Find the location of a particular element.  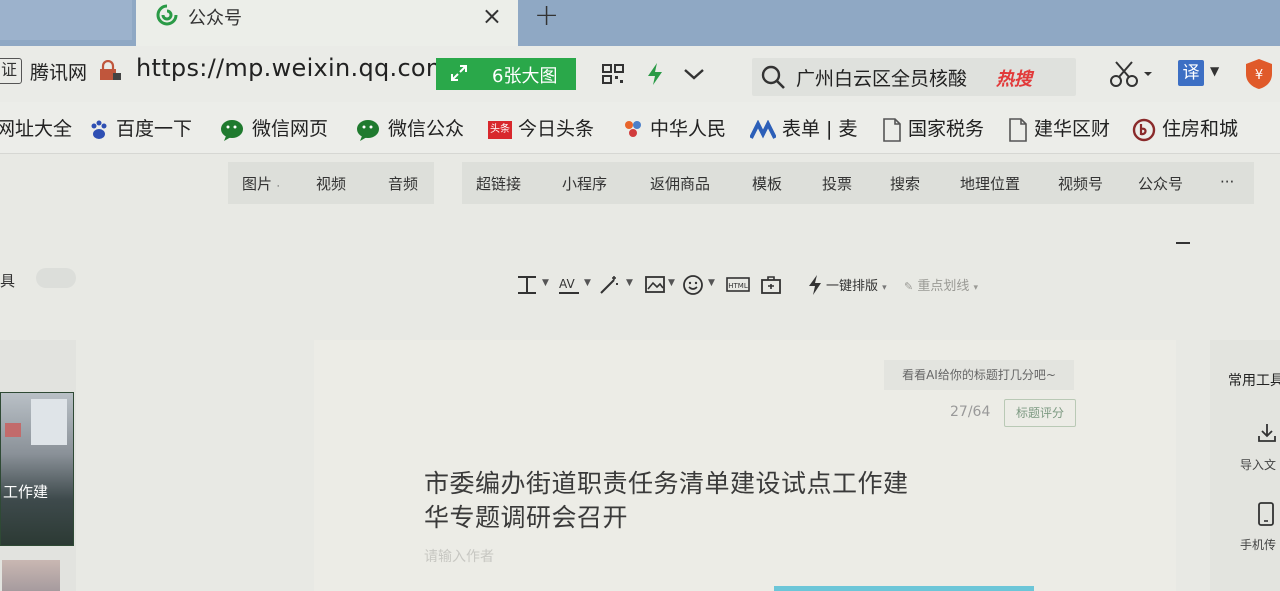

video-tool: 视频 is located at coordinates (331, 183).